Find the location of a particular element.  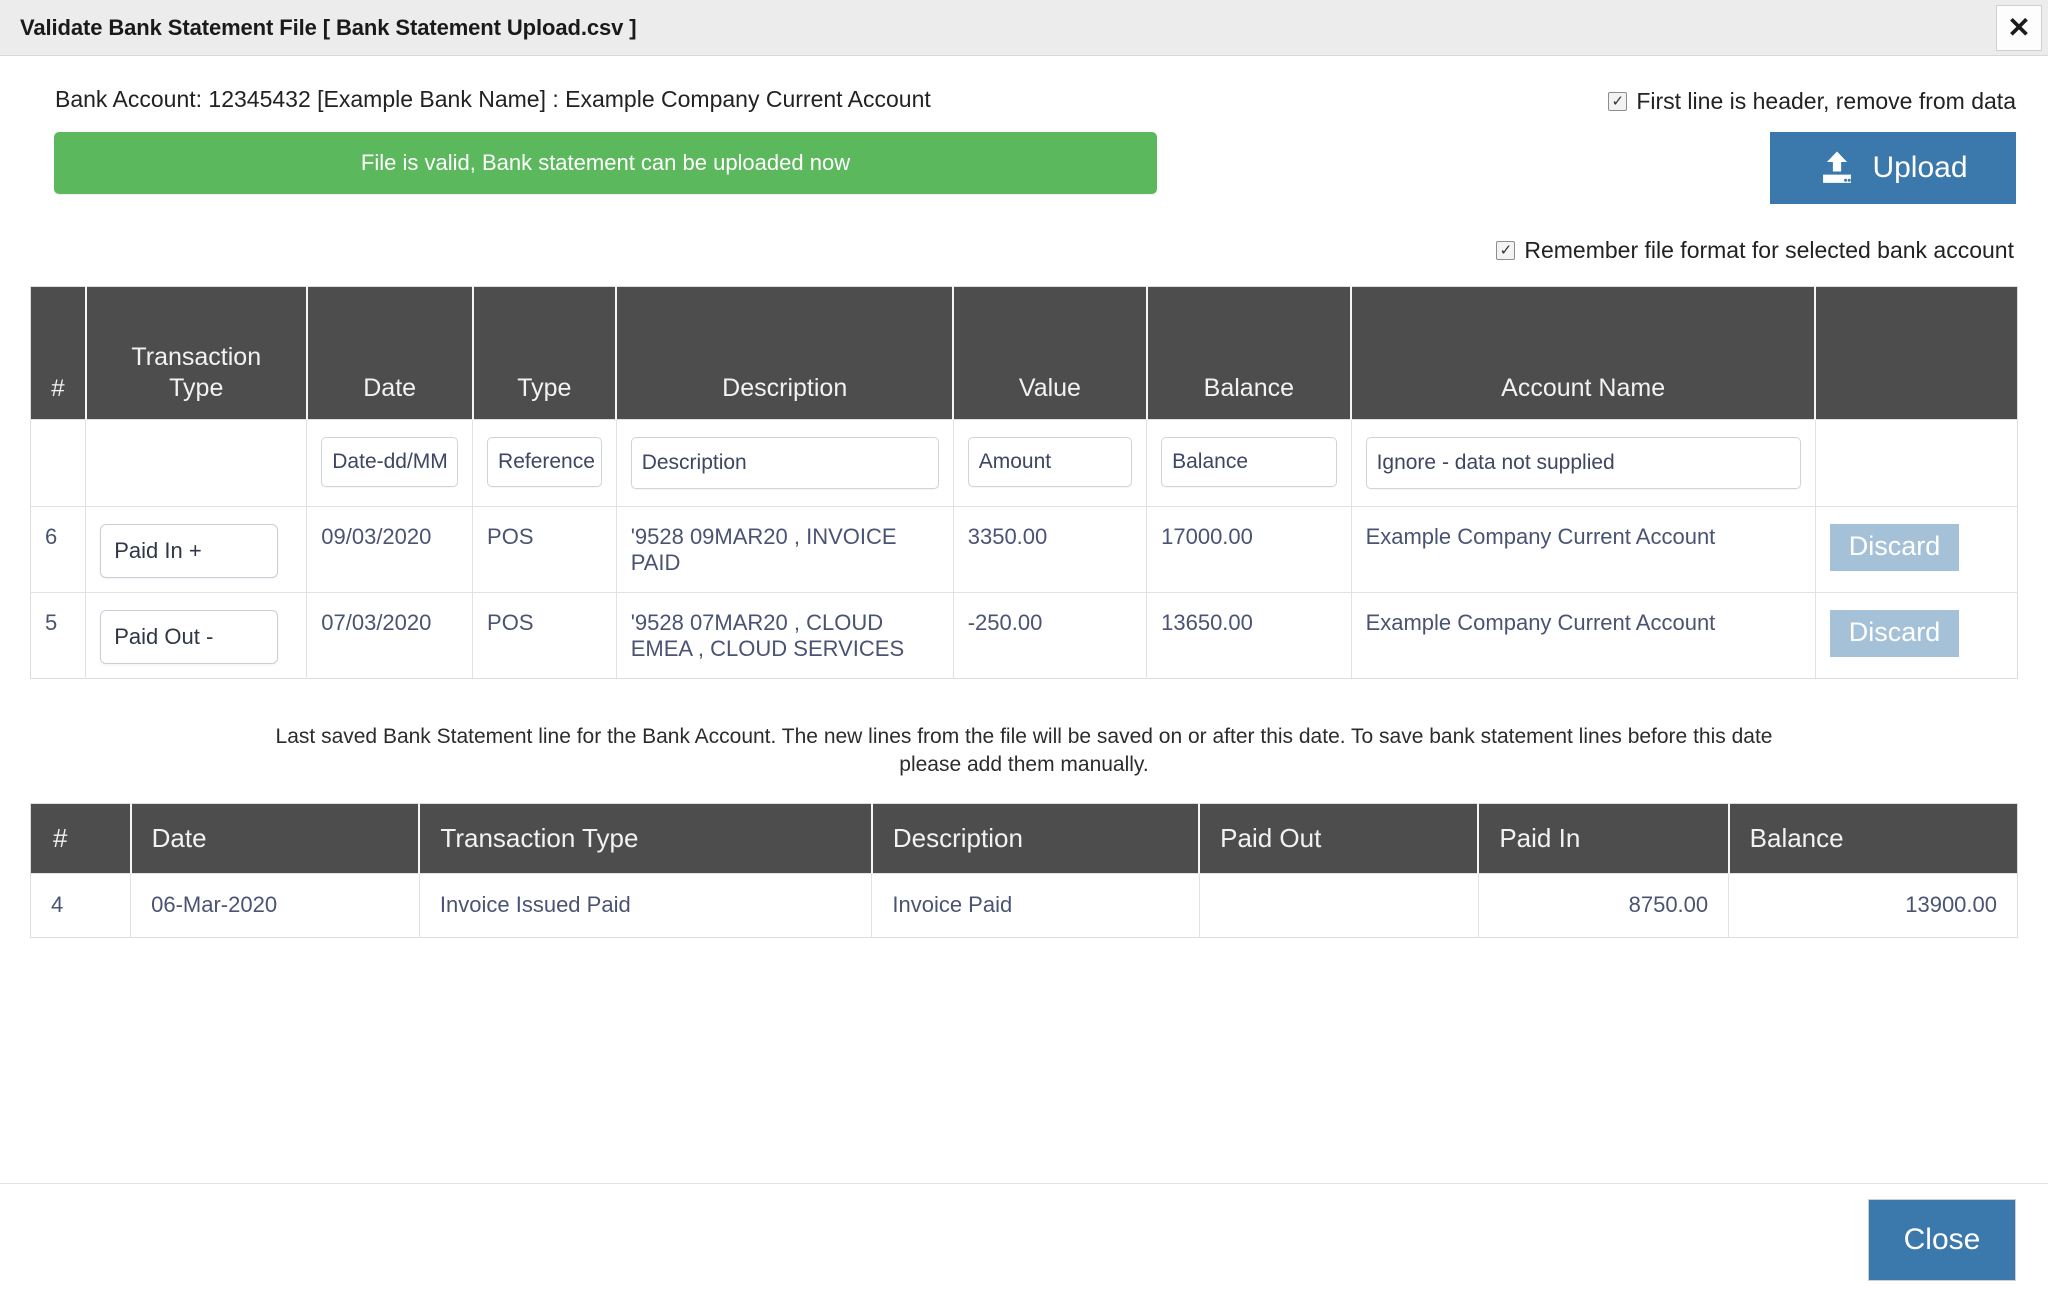

mapping-cell-balance: Balance is located at coordinates (1249, 463).